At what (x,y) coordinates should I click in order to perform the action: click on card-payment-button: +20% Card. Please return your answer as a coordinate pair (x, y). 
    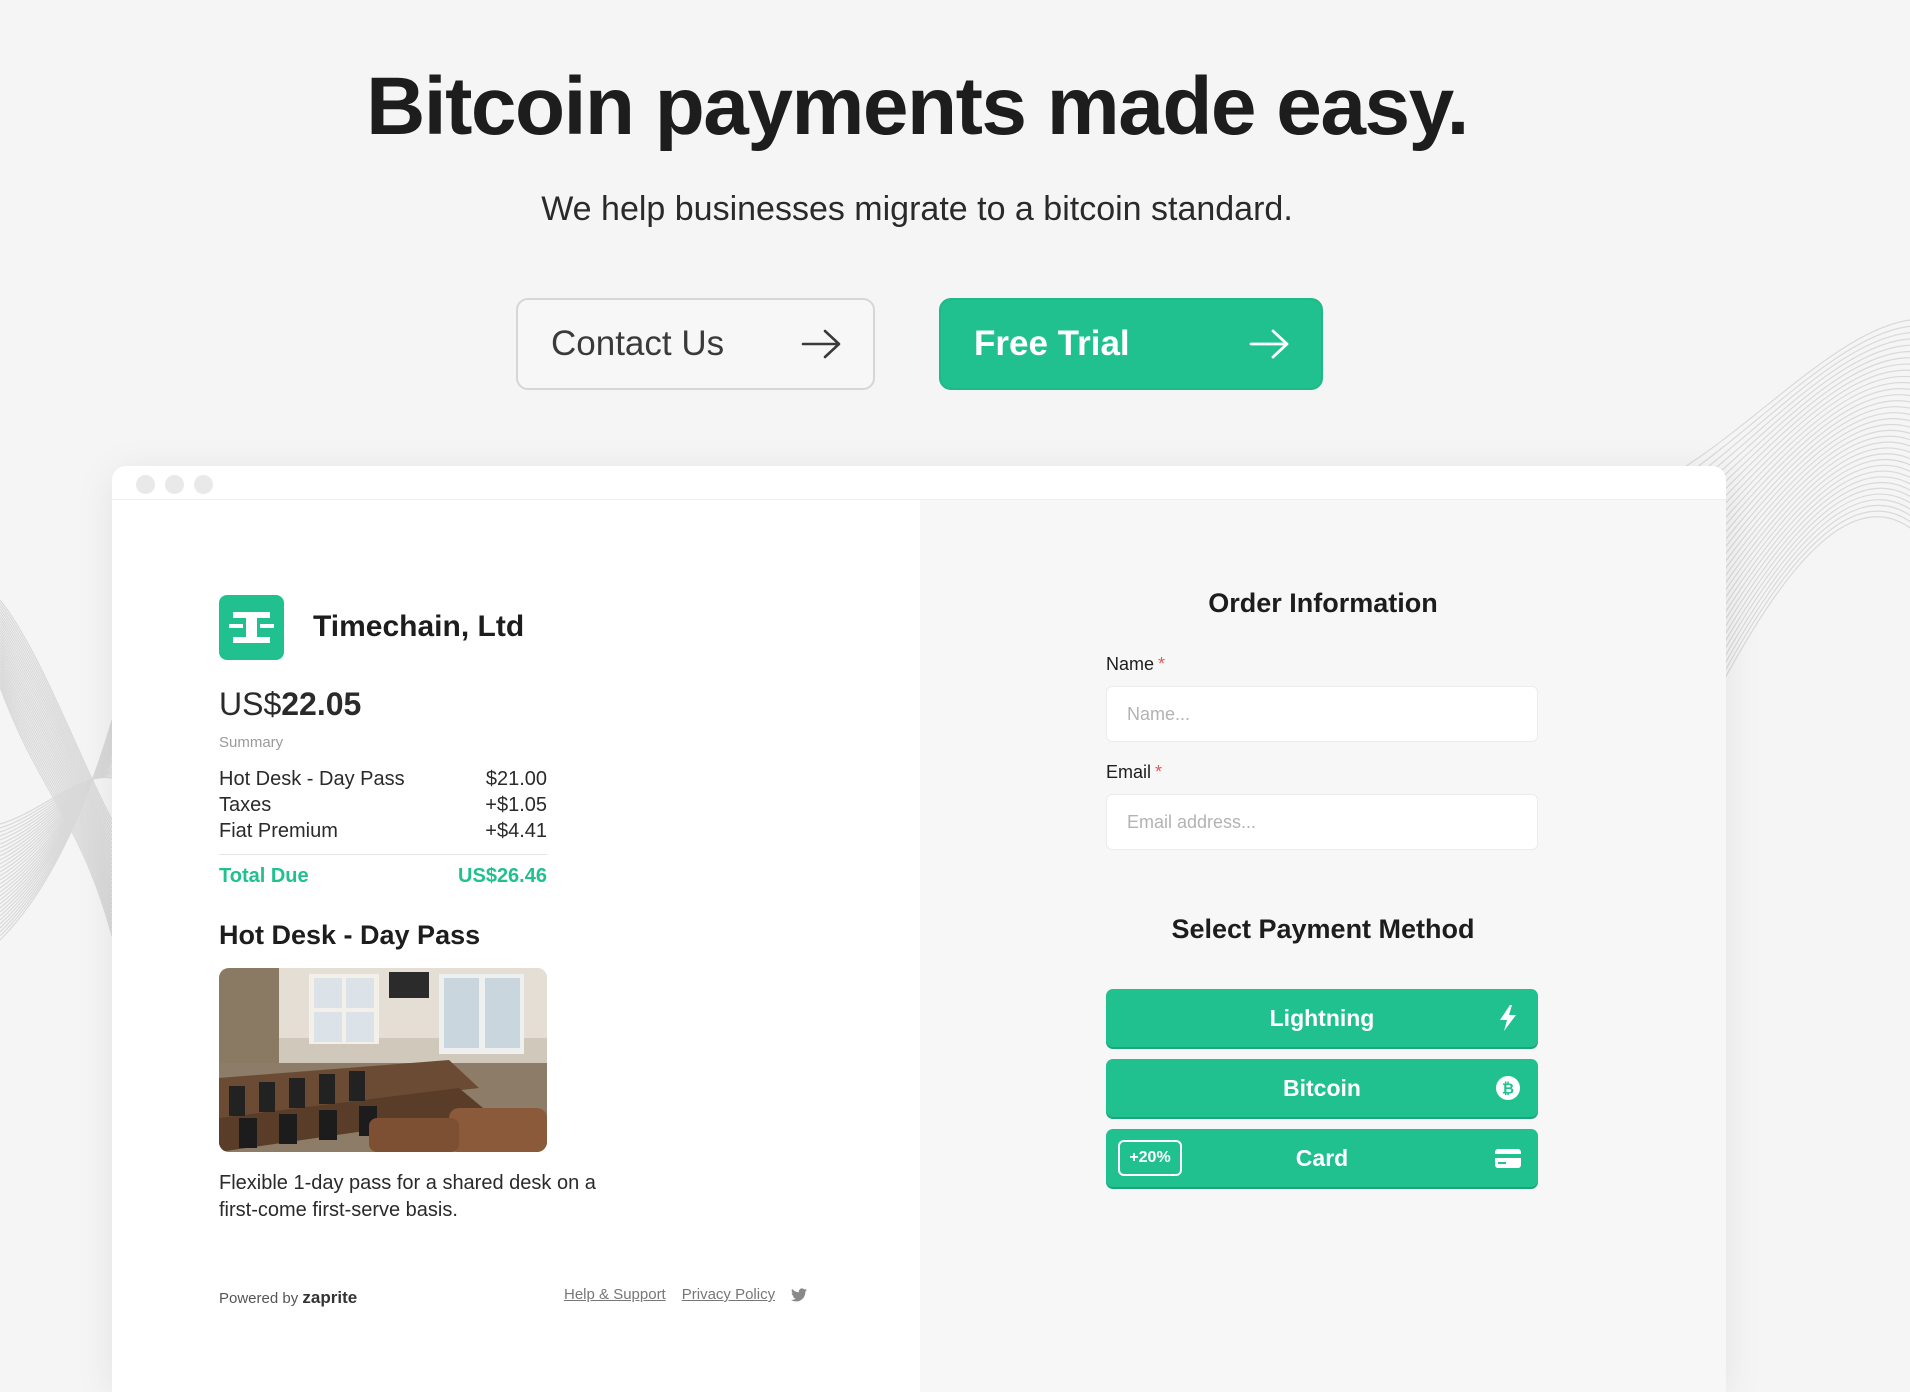
    Looking at the image, I should click on (1322, 1158).